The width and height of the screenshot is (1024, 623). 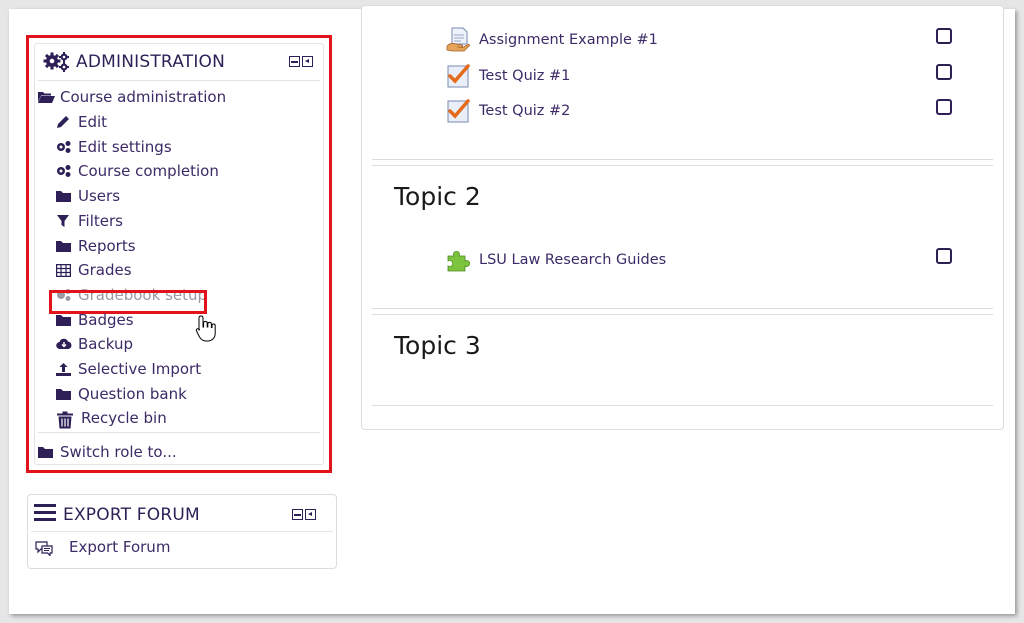 What do you see at coordinates (64, 344) in the screenshot?
I see `cloud-download-icon` at bounding box center [64, 344].